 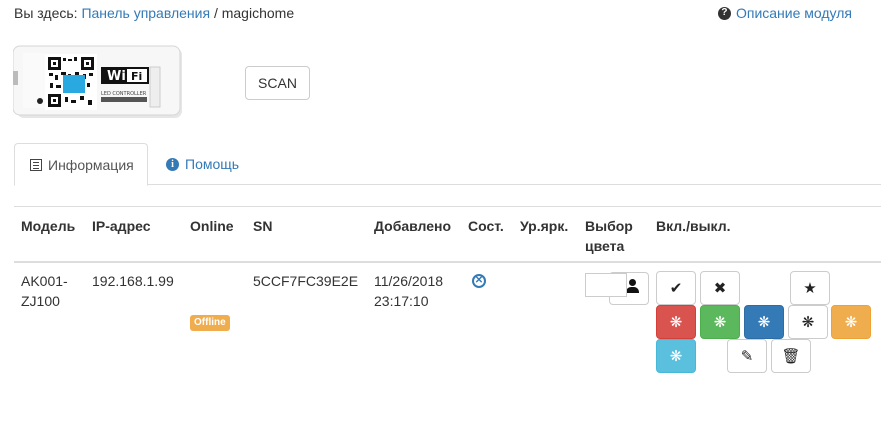 What do you see at coordinates (724, 13) in the screenshot?
I see `question-circle-icon: ?` at bounding box center [724, 13].